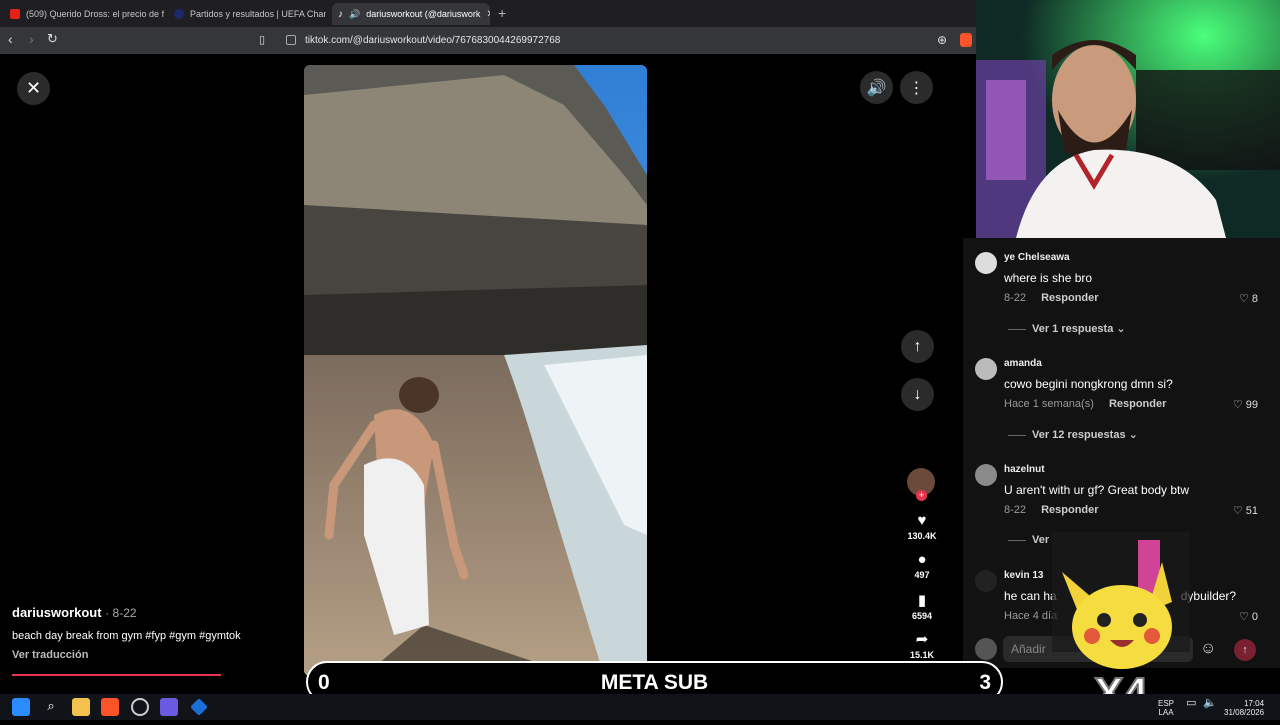  Describe the element at coordinates (922, 575) in the screenshot. I see `comment-count: 497` at that location.